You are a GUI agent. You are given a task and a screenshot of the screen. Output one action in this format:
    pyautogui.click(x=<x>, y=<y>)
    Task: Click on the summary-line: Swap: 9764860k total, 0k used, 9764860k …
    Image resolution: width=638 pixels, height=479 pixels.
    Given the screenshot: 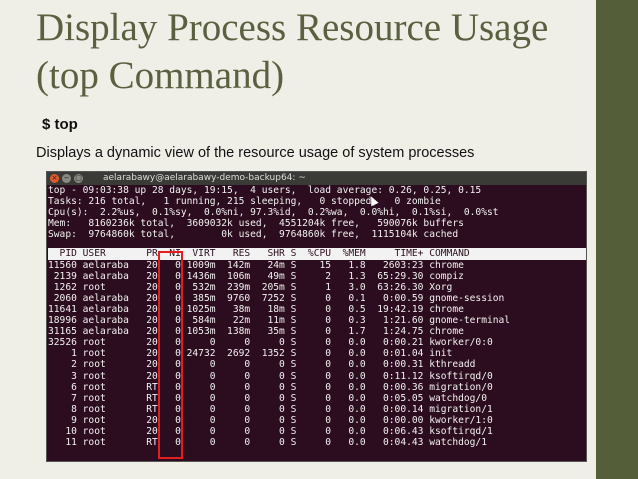 What is the action you would take?
    pyautogui.click(x=253, y=235)
    